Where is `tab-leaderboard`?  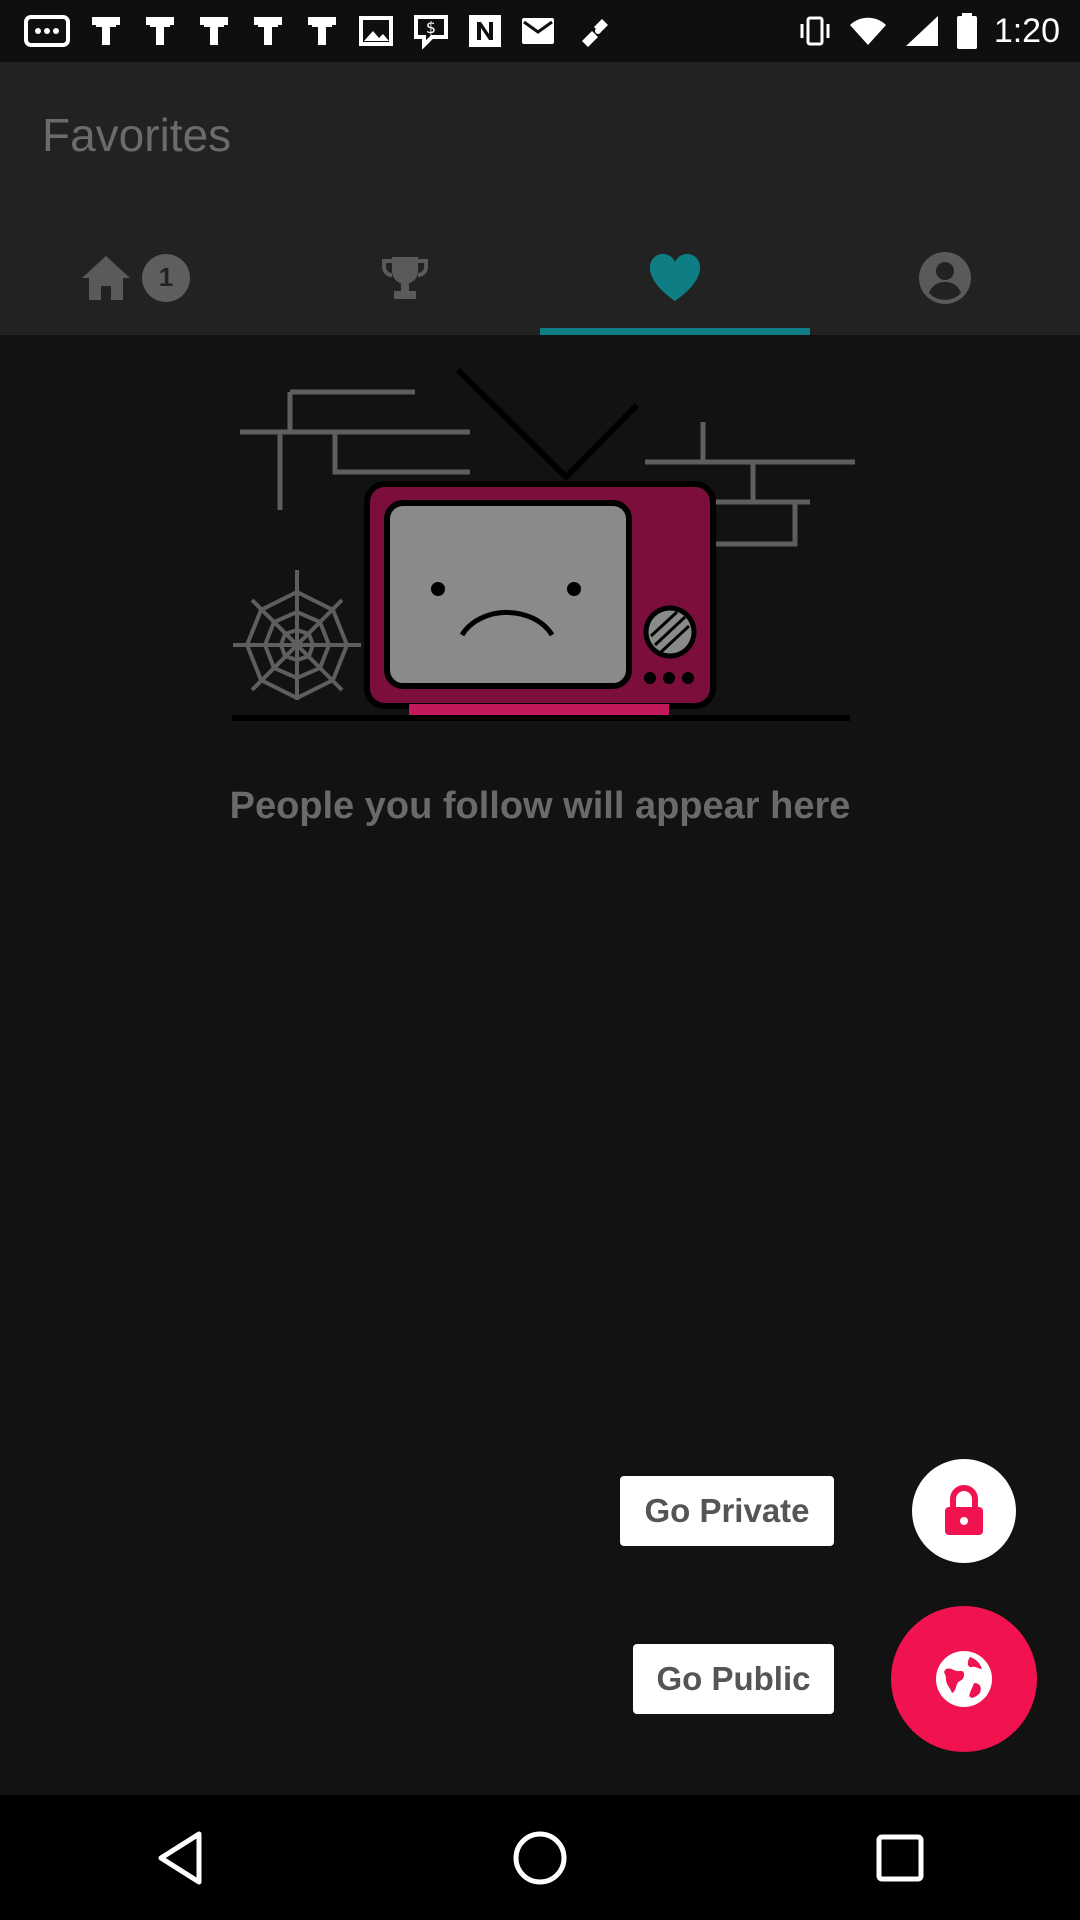
tab-leaderboard is located at coordinates (405, 277).